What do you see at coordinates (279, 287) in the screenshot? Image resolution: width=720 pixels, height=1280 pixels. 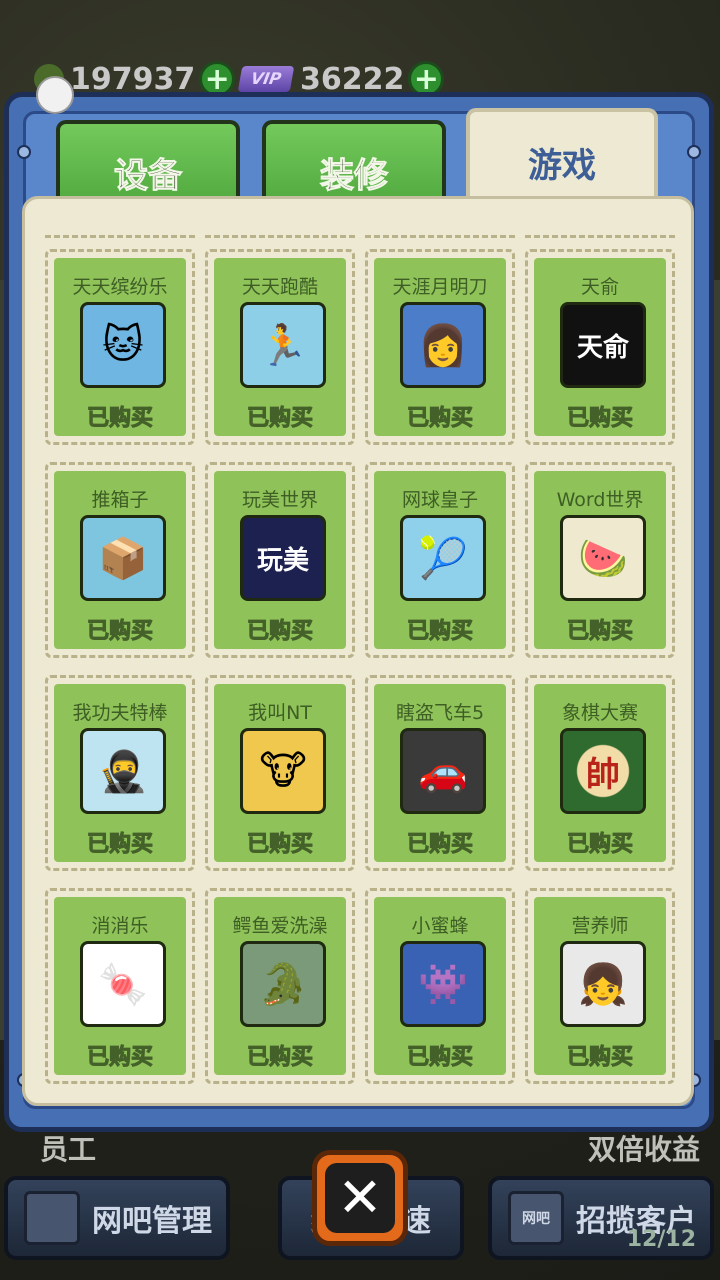 I see `game-name: 天天跑酷` at bounding box center [279, 287].